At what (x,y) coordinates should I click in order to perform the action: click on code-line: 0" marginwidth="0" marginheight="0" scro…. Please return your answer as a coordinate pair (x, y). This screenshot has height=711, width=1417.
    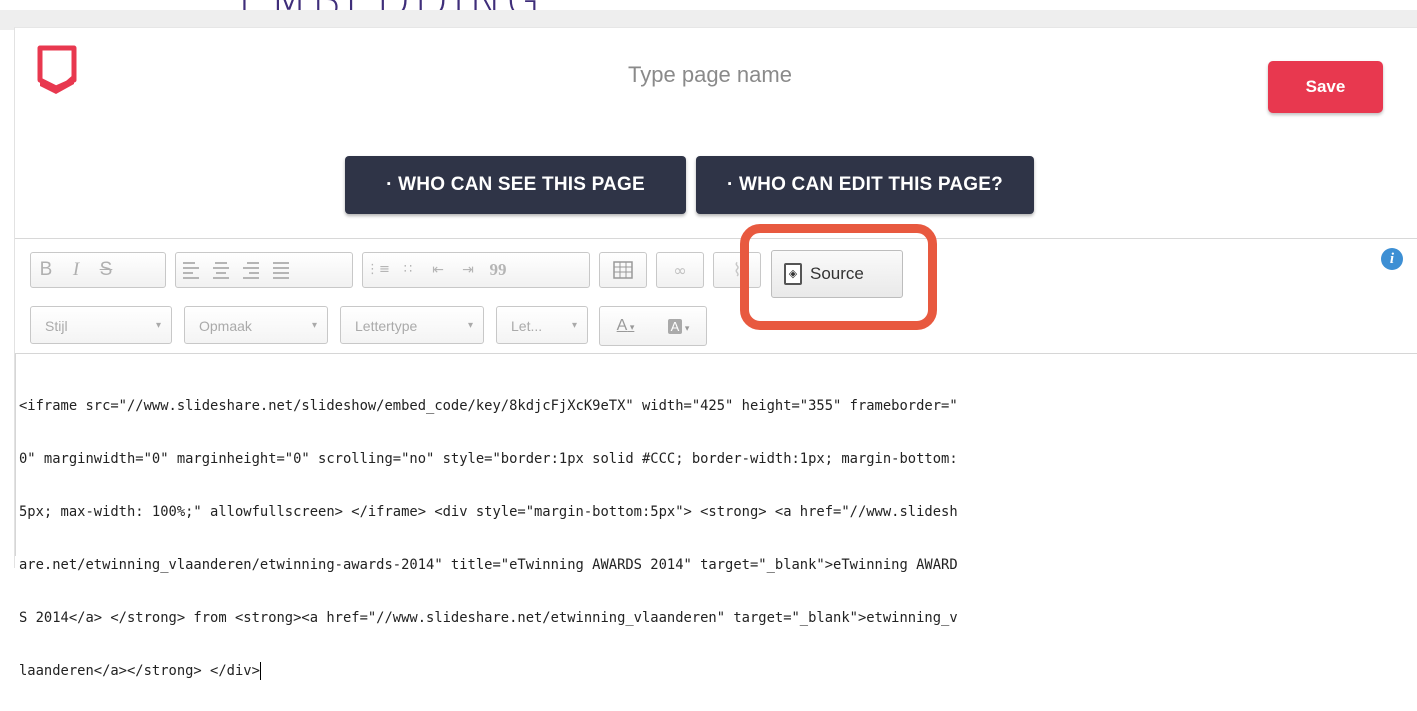
    Looking at the image, I should click on (488, 458).